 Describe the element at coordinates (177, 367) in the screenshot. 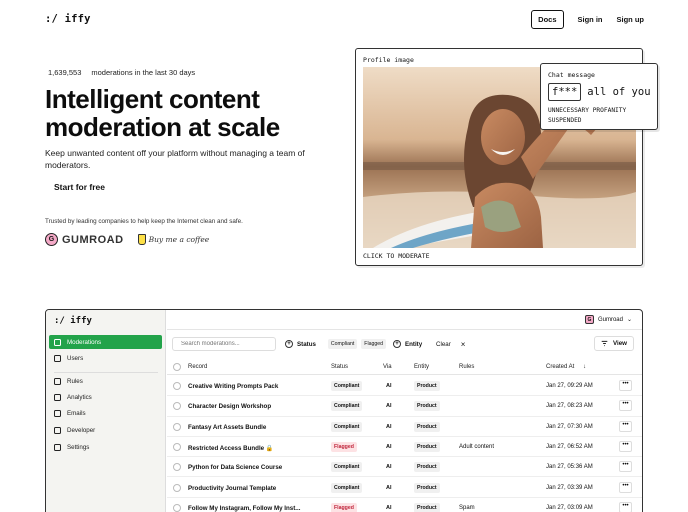

I see `select-all-checkbox` at that location.